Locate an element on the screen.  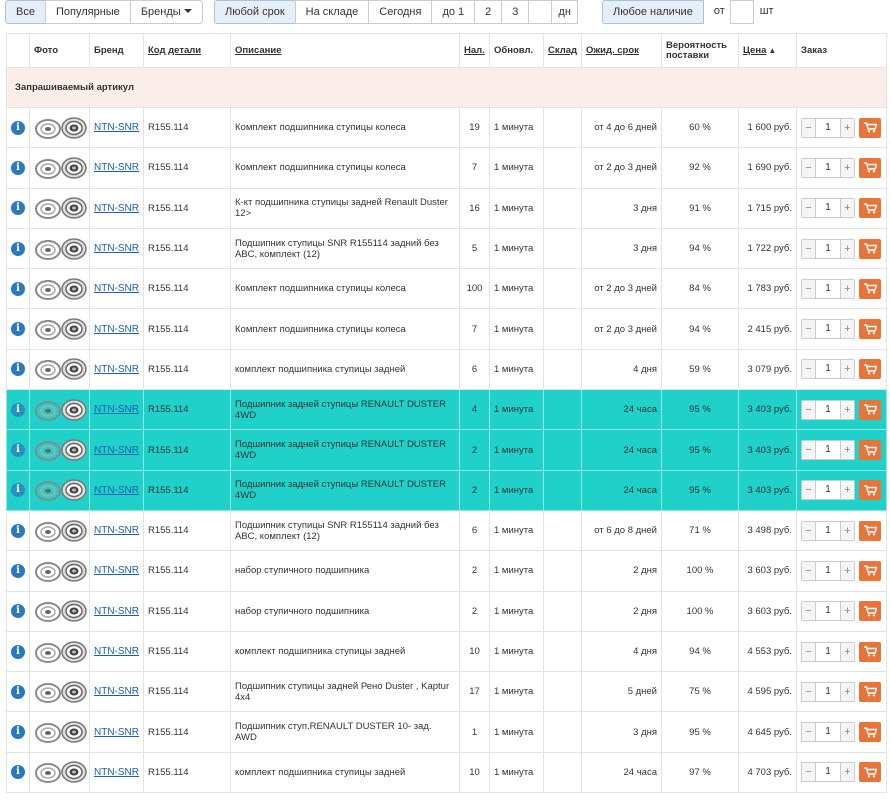
term-upto1-button: до 1 is located at coordinates (453, 12).